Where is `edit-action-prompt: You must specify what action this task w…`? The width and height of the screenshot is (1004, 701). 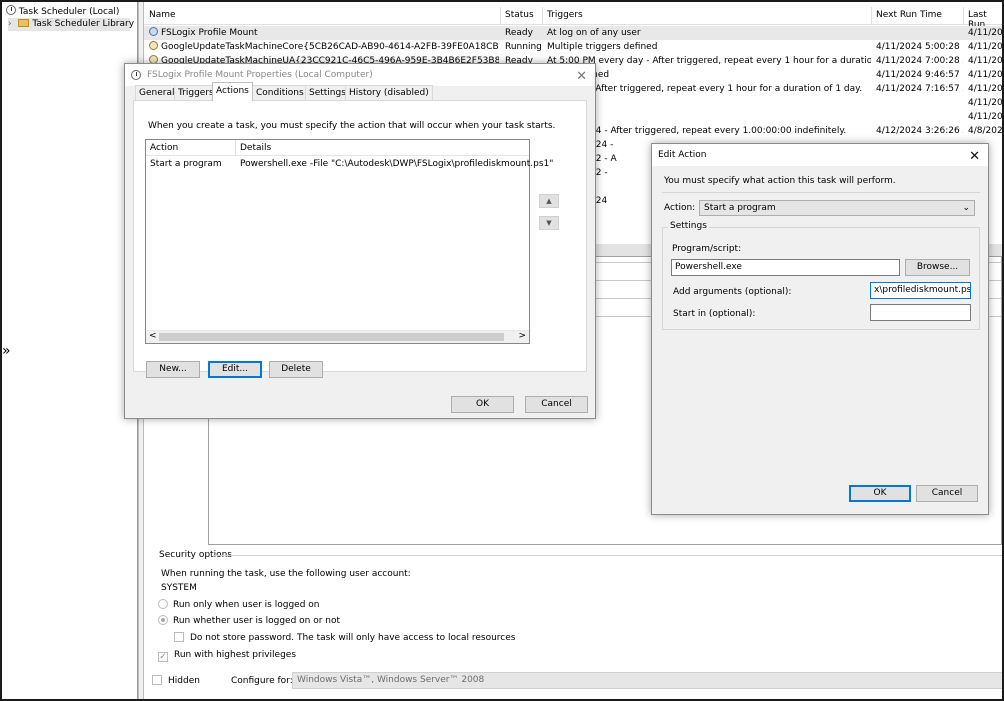
edit-action-prompt: You must specify what action this task w… is located at coordinates (780, 181).